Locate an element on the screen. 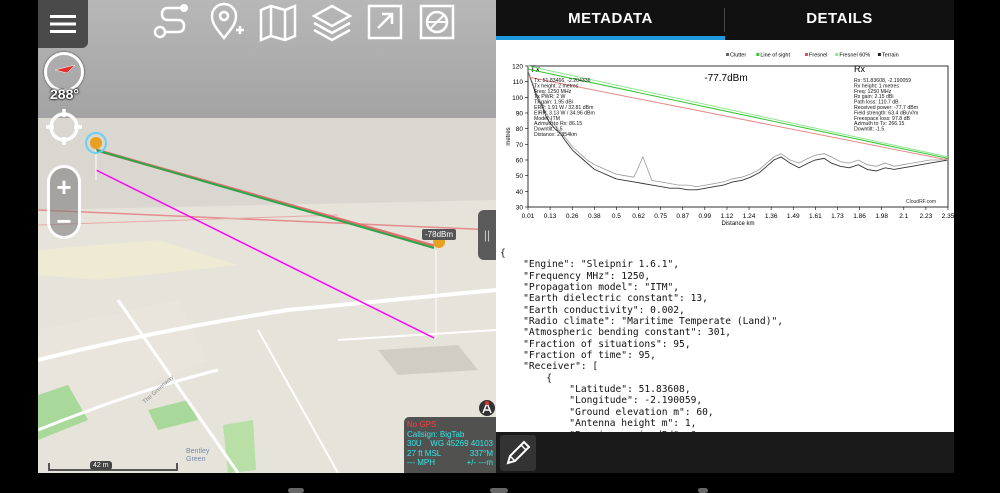 This screenshot has height=493, width=1000. y-tick-label: 100 is located at coordinates (517, 98).